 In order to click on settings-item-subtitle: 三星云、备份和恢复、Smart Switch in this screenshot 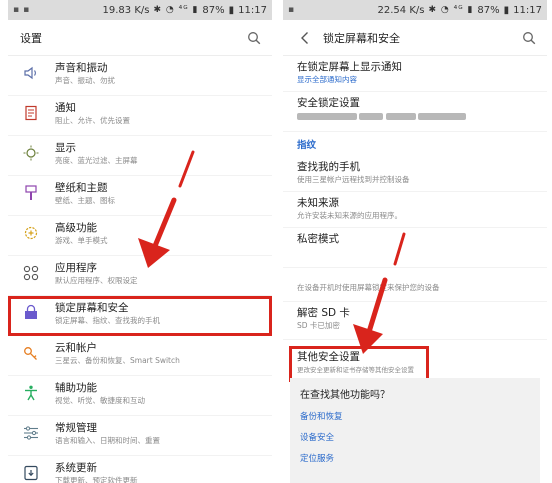, I will do `click(117, 360)`.